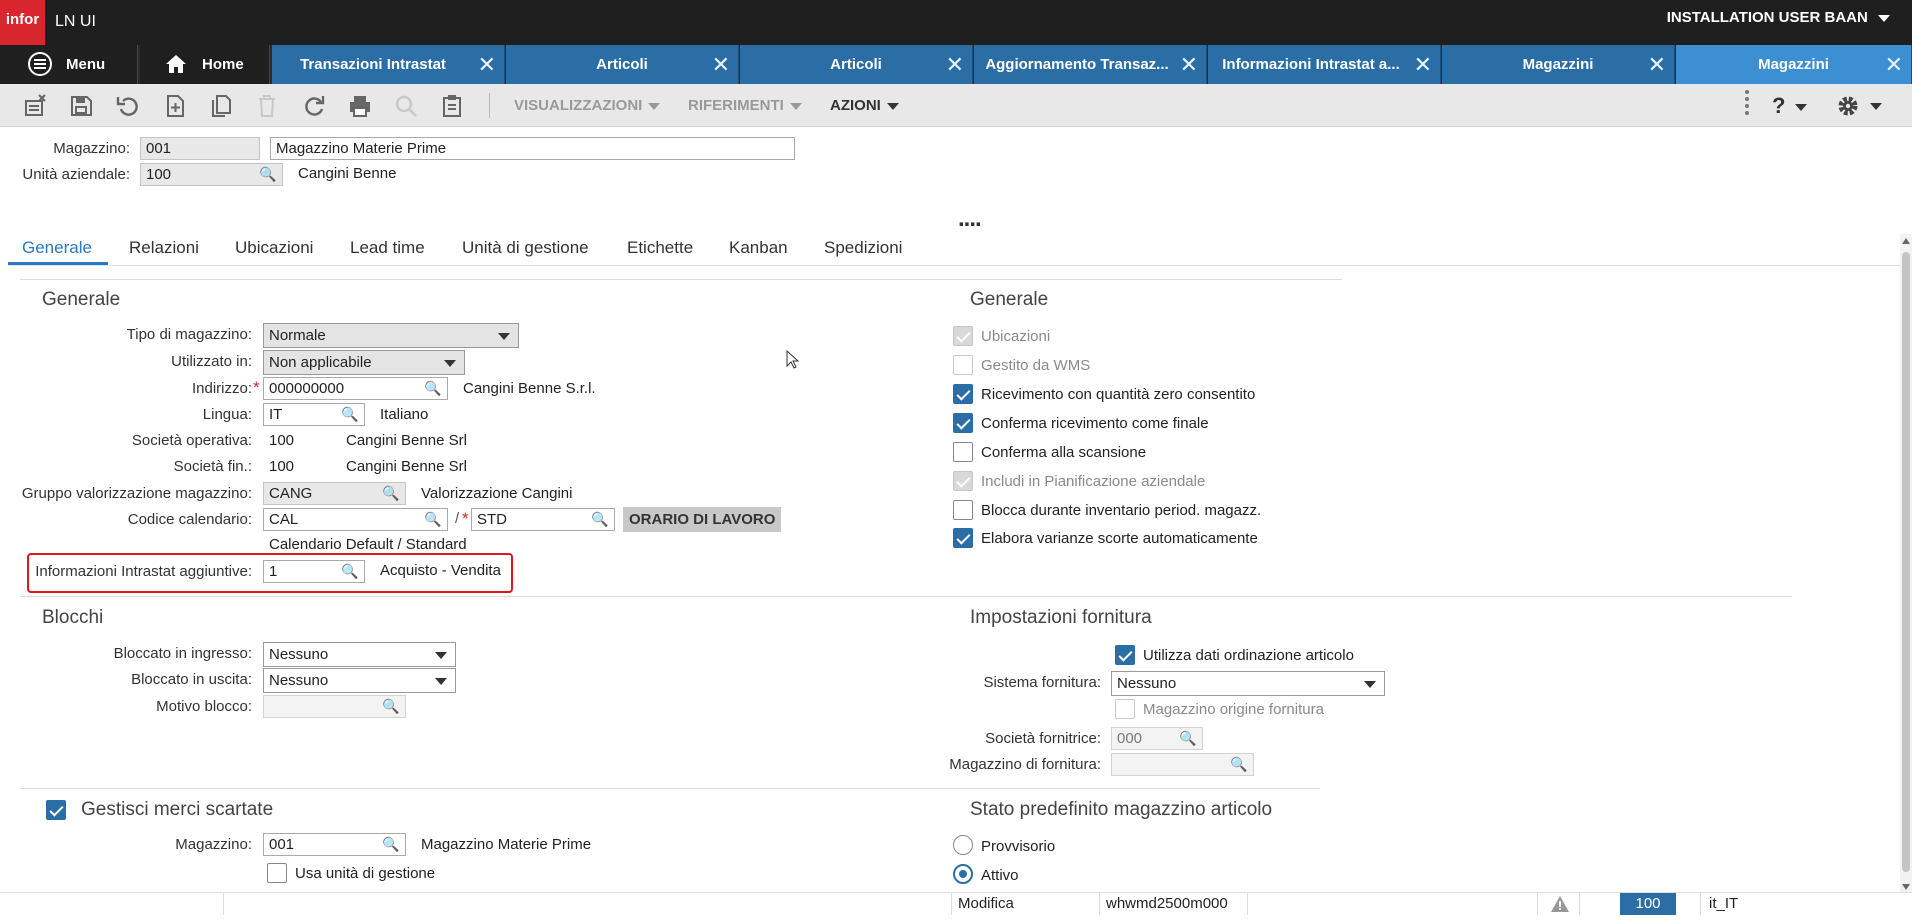  What do you see at coordinates (856, 64) in the screenshot?
I see `tab-articoli-2: Articoli ✕` at bounding box center [856, 64].